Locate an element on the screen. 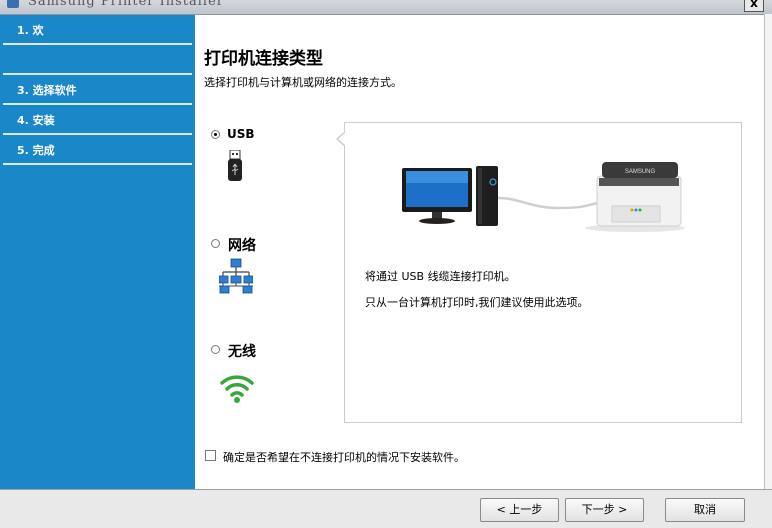 The image size is (772, 528). wifi-icon is located at coordinates (237, 389).